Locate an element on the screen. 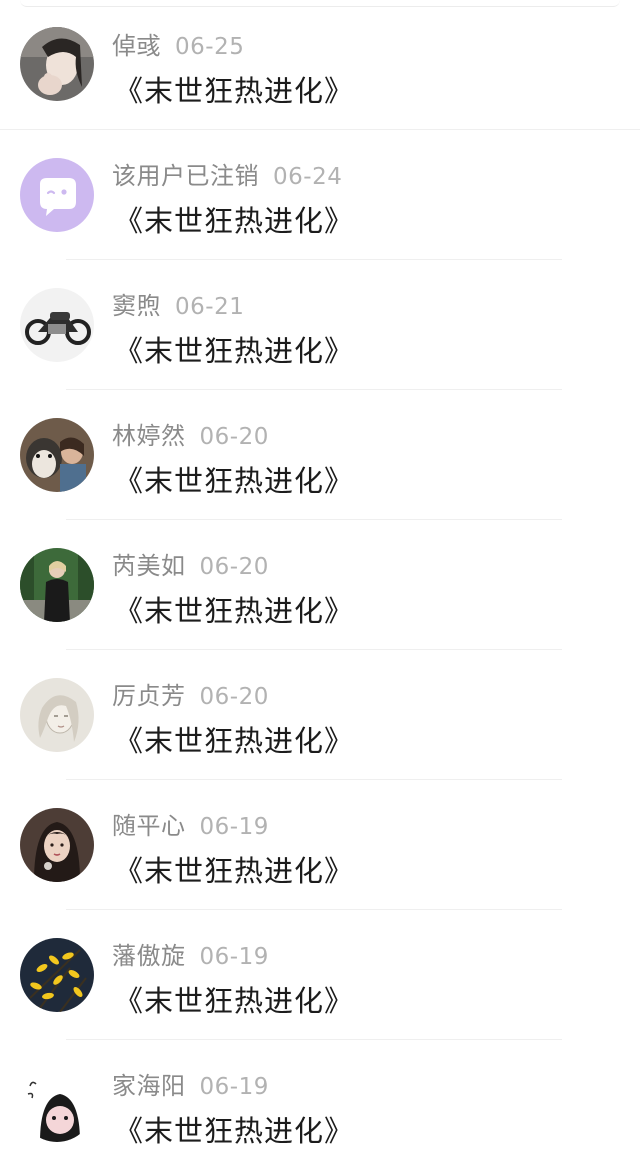  item-meta: 倬彧 06-25 is located at coordinates (178, 43).